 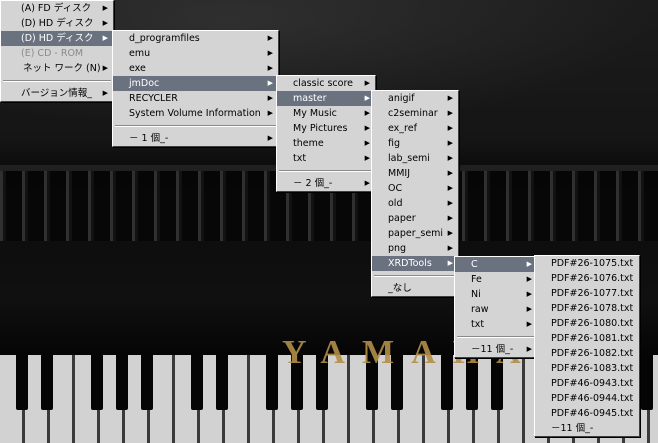 What do you see at coordinates (474, 264) in the screenshot?
I see `menu-item-label: C` at bounding box center [474, 264].